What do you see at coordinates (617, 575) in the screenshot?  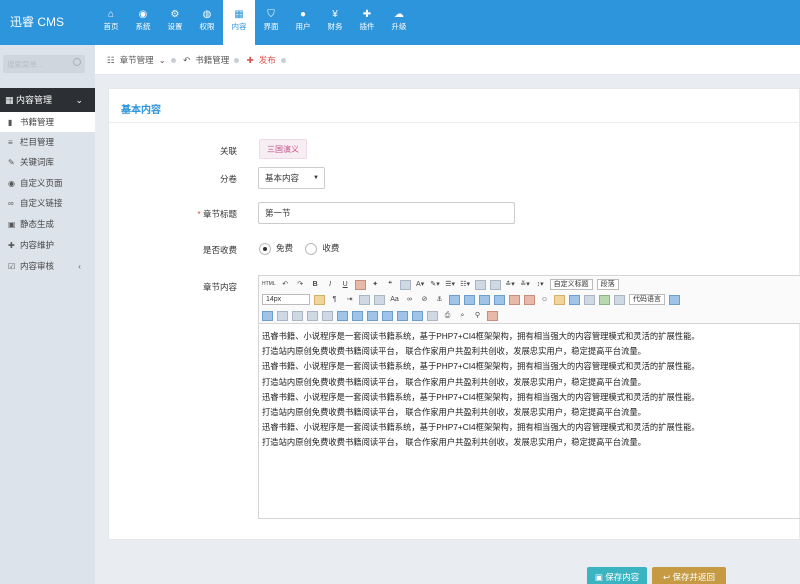 I see `save-button: ▣ 保存内容` at bounding box center [617, 575].